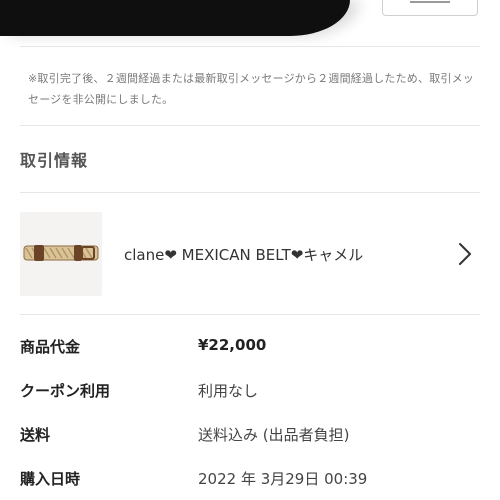 The image size is (500, 500). I want to click on detail-label: 送料, so click(35, 435).